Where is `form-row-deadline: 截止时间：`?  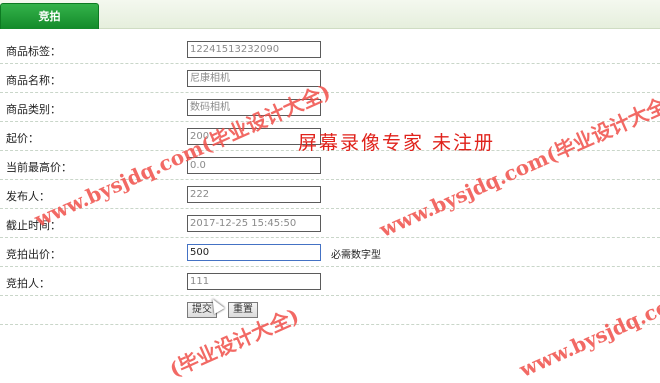 form-row-deadline: 截止时间： is located at coordinates (330, 223).